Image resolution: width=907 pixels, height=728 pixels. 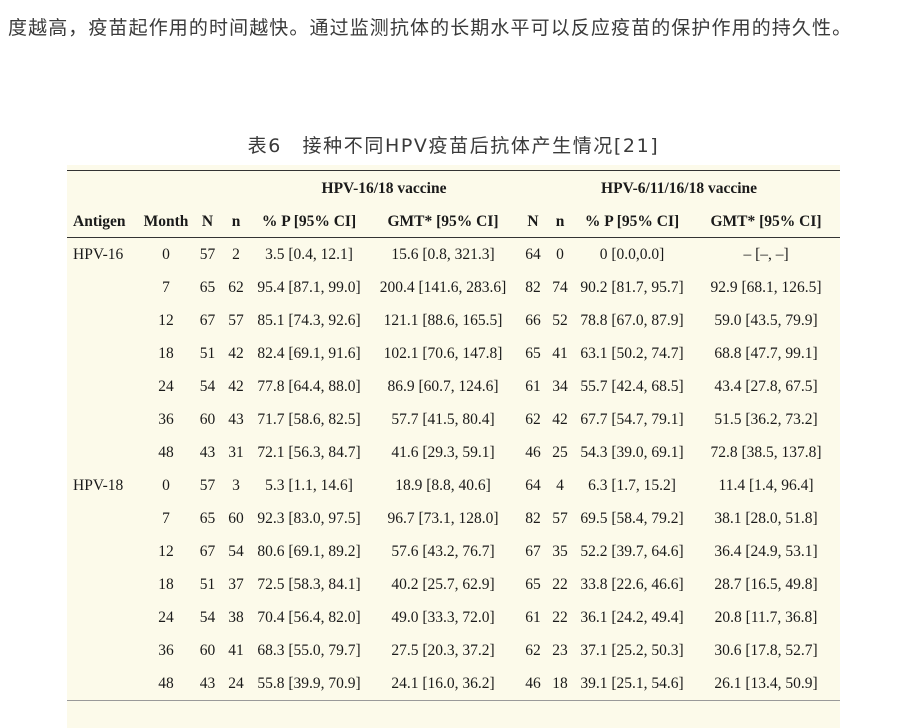 What do you see at coordinates (632, 551) in the screenshot?
I see `table-cell: 52.2 [39.7, 64.6]` at bounding box center [632, 551].